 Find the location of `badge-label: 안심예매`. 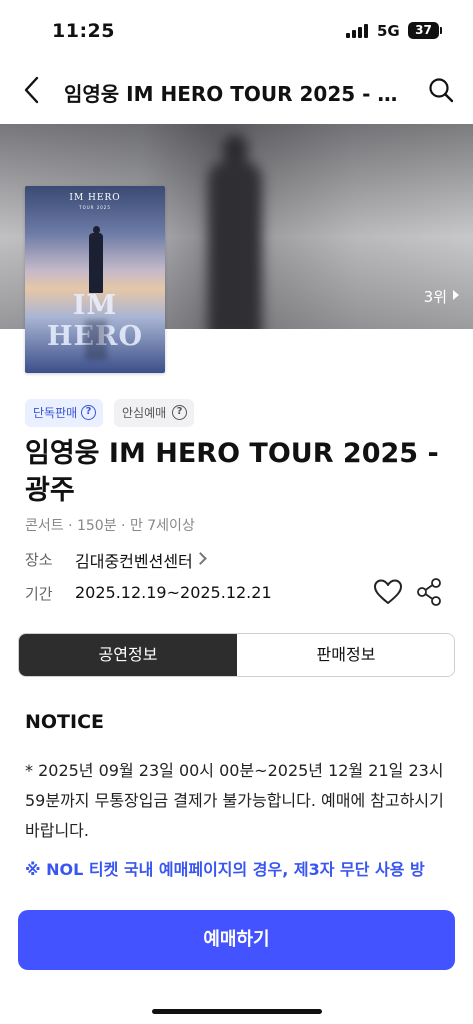

badge-label: 안심예매 is located at coordinates (144, 413).